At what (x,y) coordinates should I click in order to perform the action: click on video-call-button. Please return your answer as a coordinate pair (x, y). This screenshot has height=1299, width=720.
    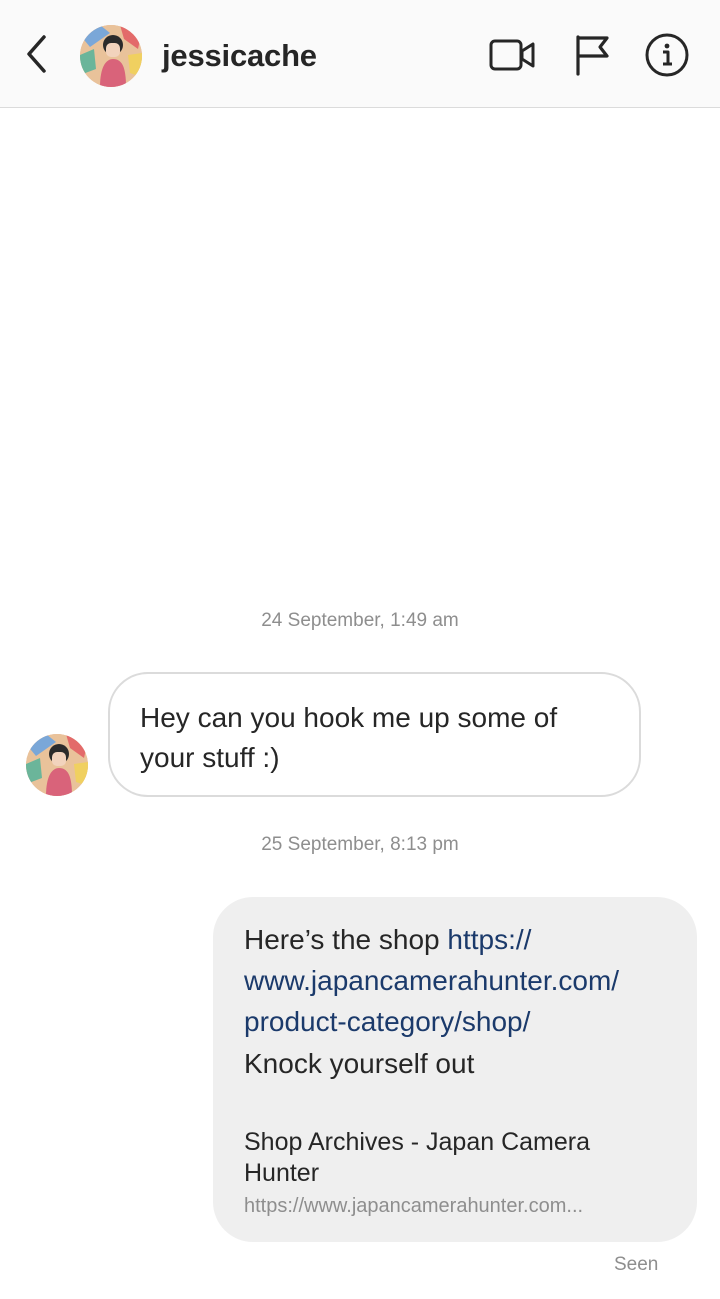
    Looking at the image, I should click on (513, 55).